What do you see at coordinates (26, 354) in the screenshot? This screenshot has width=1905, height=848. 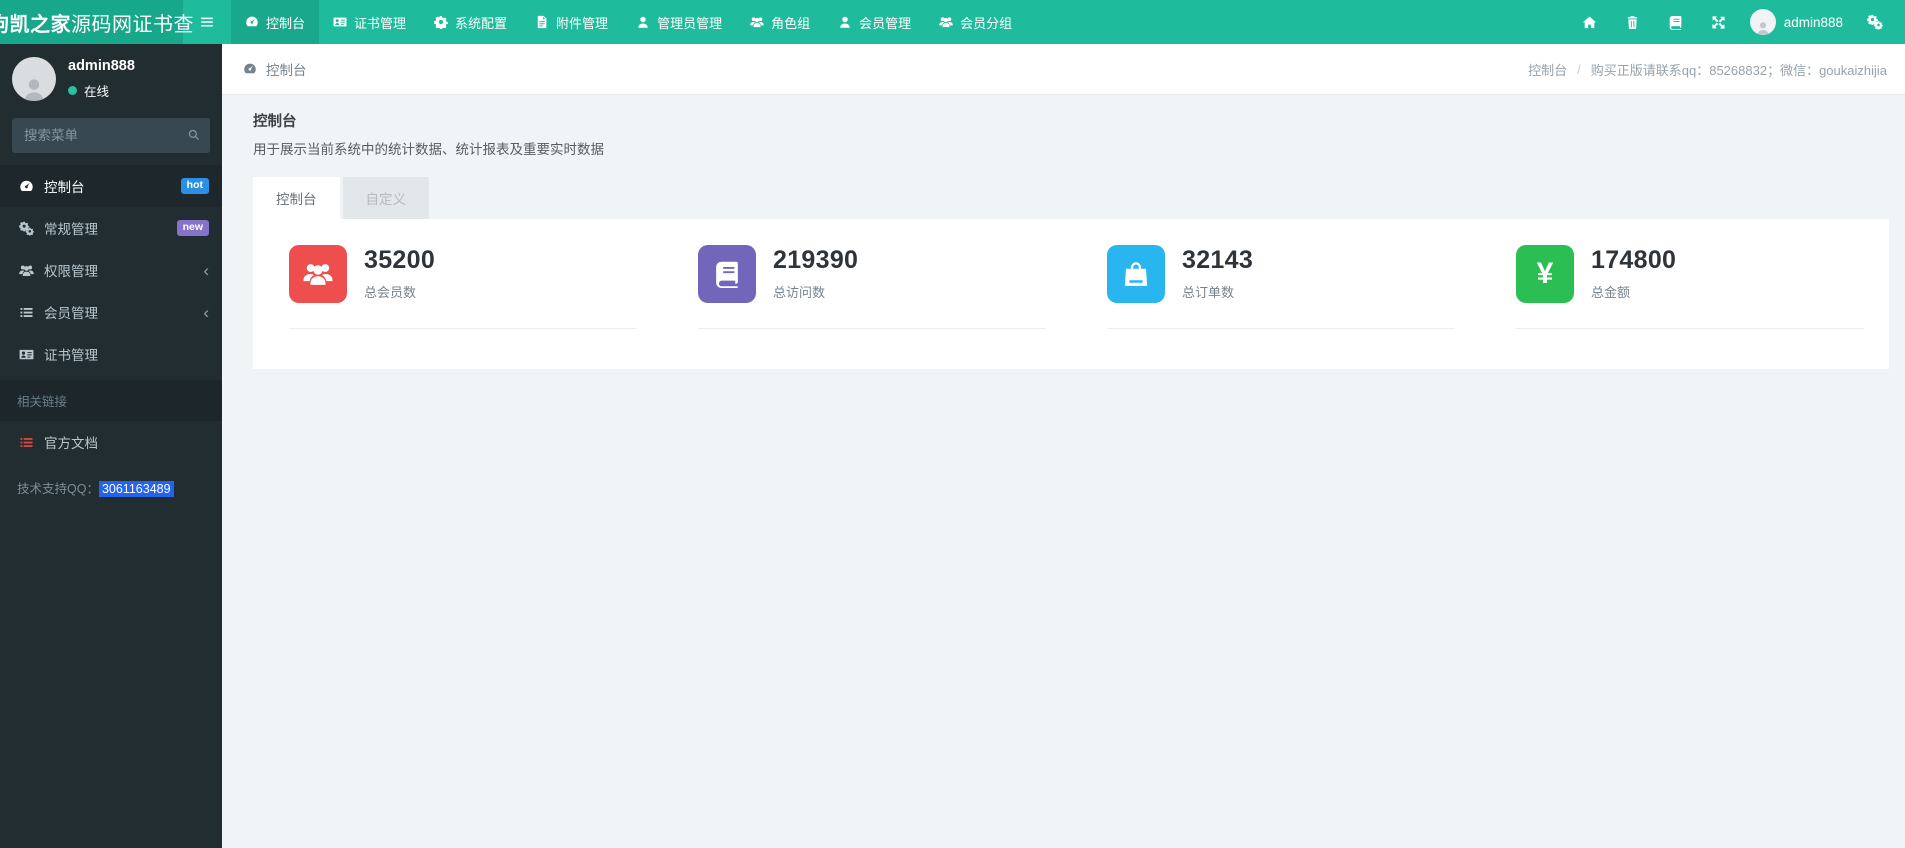 I see `id-card-icon` at bounding box center [26, 354].